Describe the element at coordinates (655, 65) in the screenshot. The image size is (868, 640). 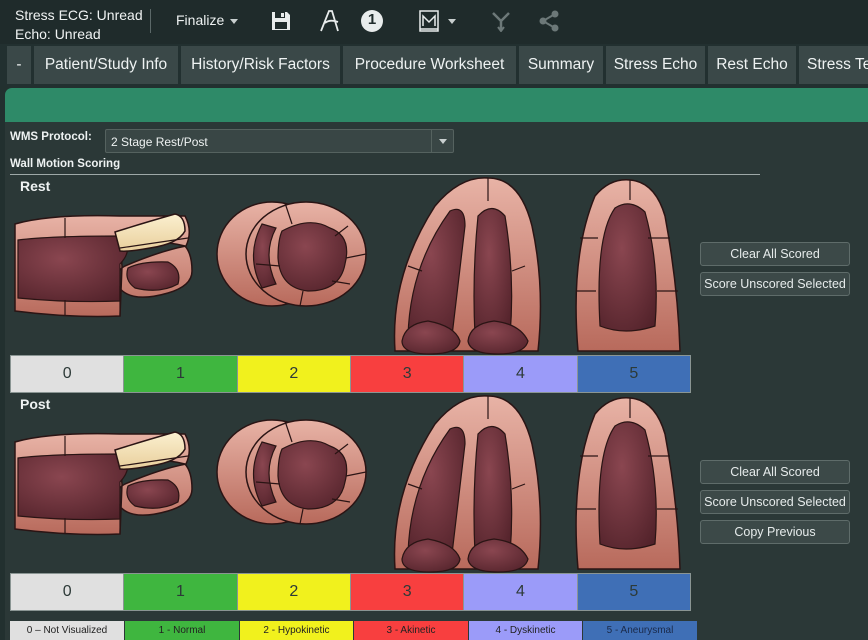
I see `tab-stress-echo: Stress Echo` at that location.